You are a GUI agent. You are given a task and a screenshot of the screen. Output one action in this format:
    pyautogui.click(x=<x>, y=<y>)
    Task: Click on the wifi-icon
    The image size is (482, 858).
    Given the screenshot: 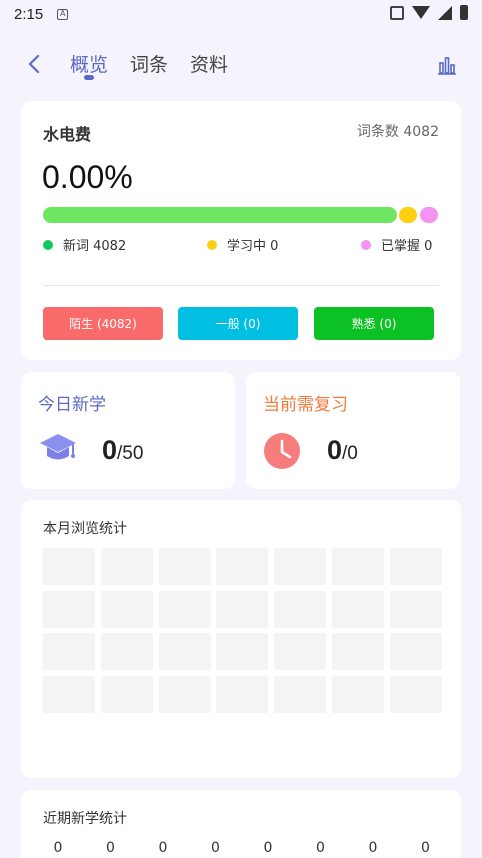 What is the action you would take?
    pyautogui.click(x=421, y=12)
    